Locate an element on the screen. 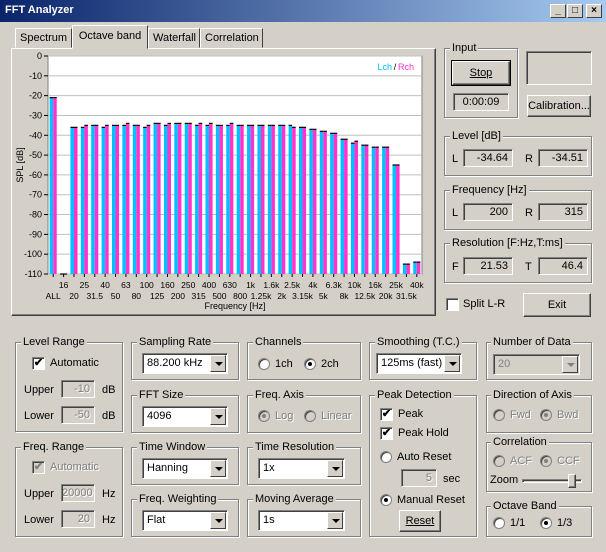 The image size is (606, 552). resolution-t-value: 46.4 is located at coordinates (563, 266).